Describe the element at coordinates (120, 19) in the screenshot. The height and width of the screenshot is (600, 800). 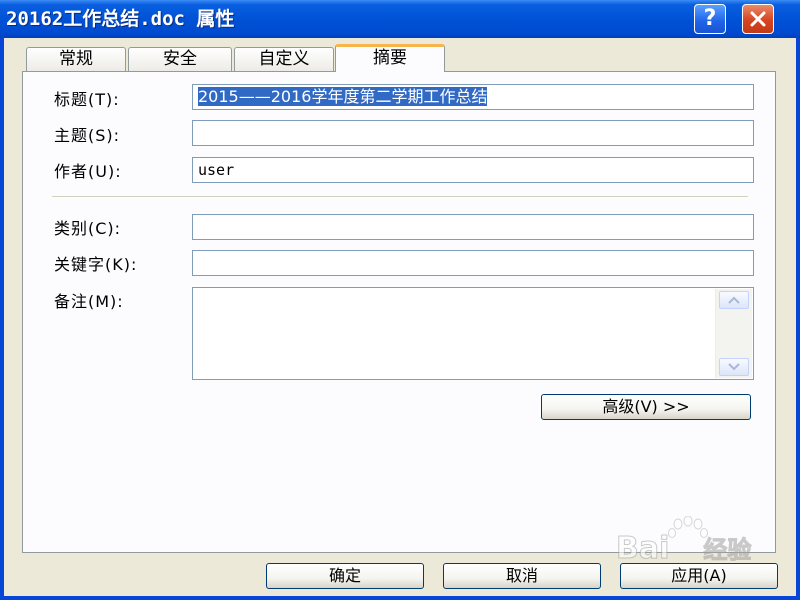
I see `window-title: 20162工作总结.doc 属性` at that location.